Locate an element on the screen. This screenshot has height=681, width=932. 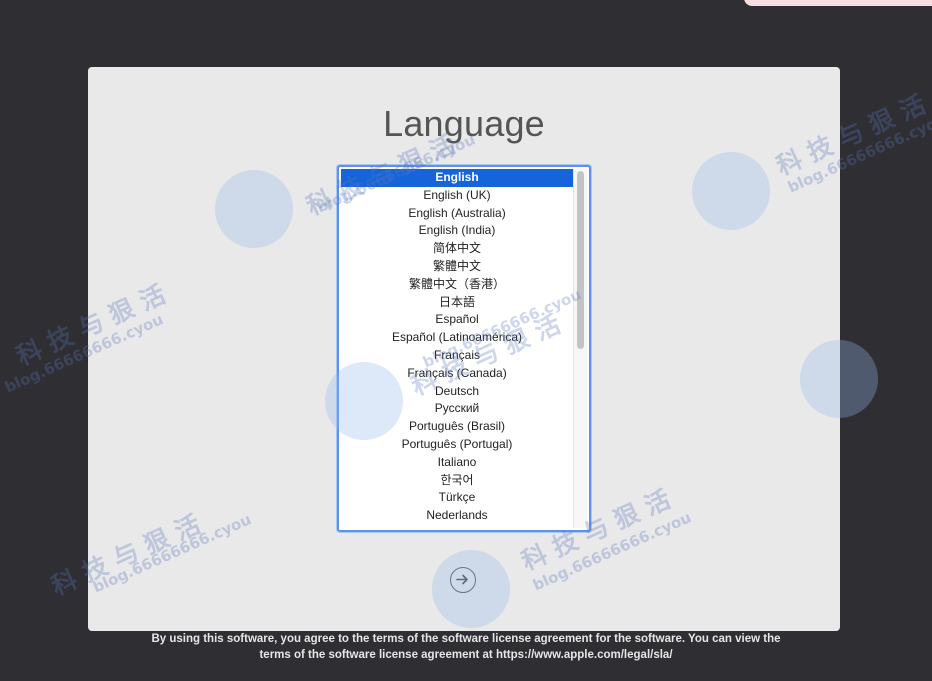
language-option: Nederlands is located at coordinates (457, 516).